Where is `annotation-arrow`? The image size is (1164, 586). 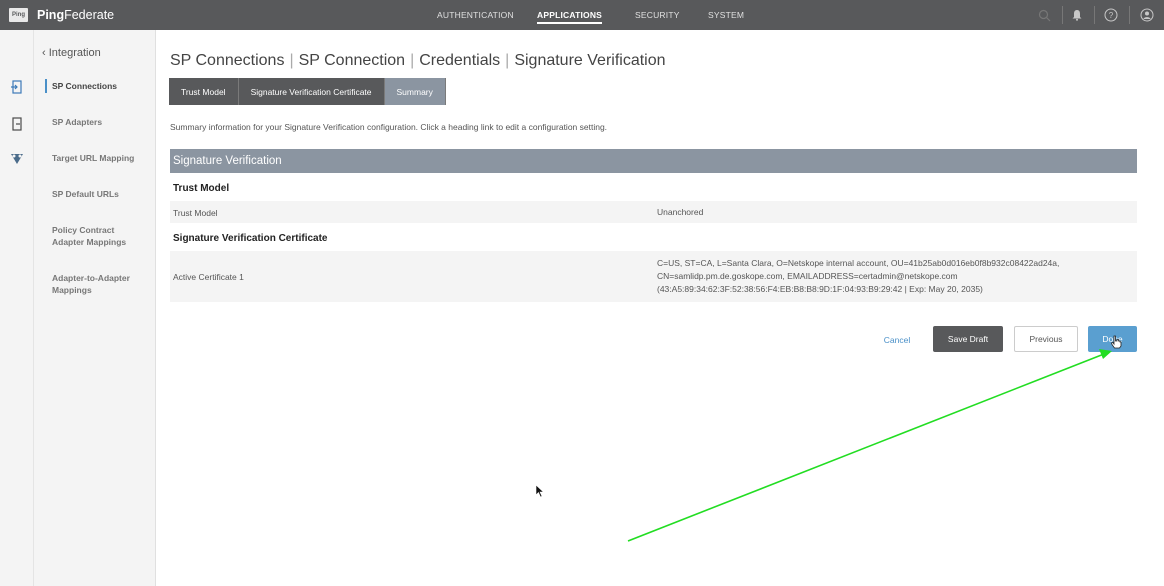
annotation-arrow is located at coordinates (869, 445).